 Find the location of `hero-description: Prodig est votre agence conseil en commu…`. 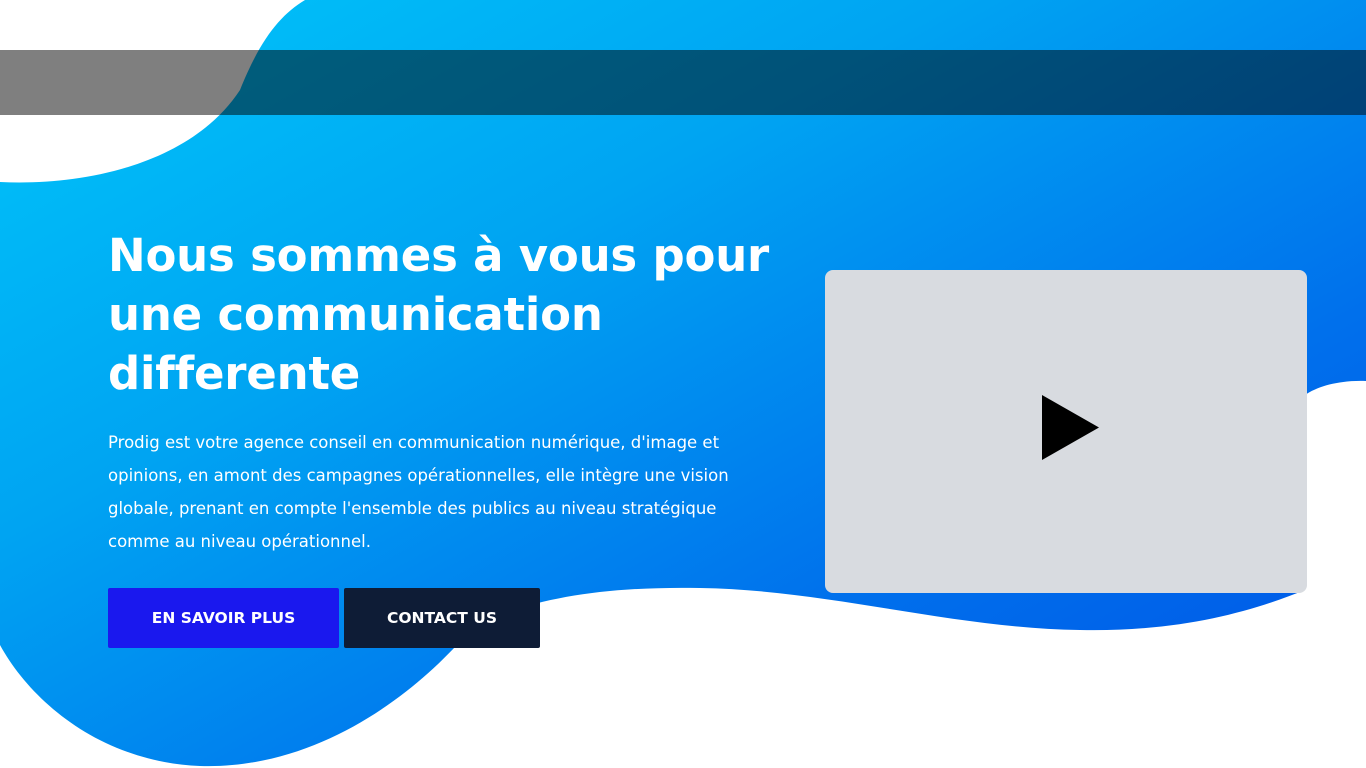

hero-description: Prodig est votre agence conseil en commu… is located at coordinates (418, 492).